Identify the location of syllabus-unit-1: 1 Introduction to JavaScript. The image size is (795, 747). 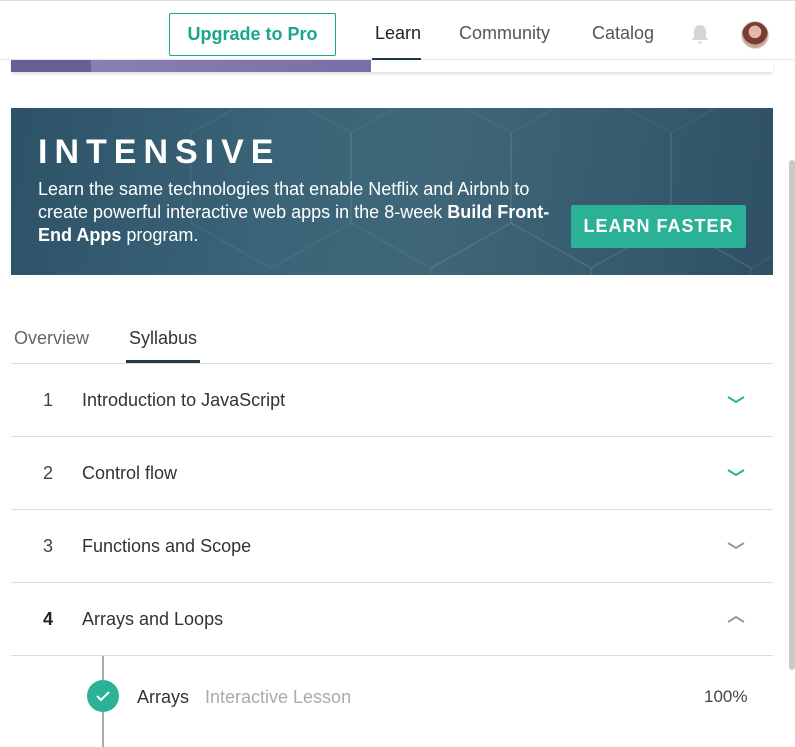
(392, 400).